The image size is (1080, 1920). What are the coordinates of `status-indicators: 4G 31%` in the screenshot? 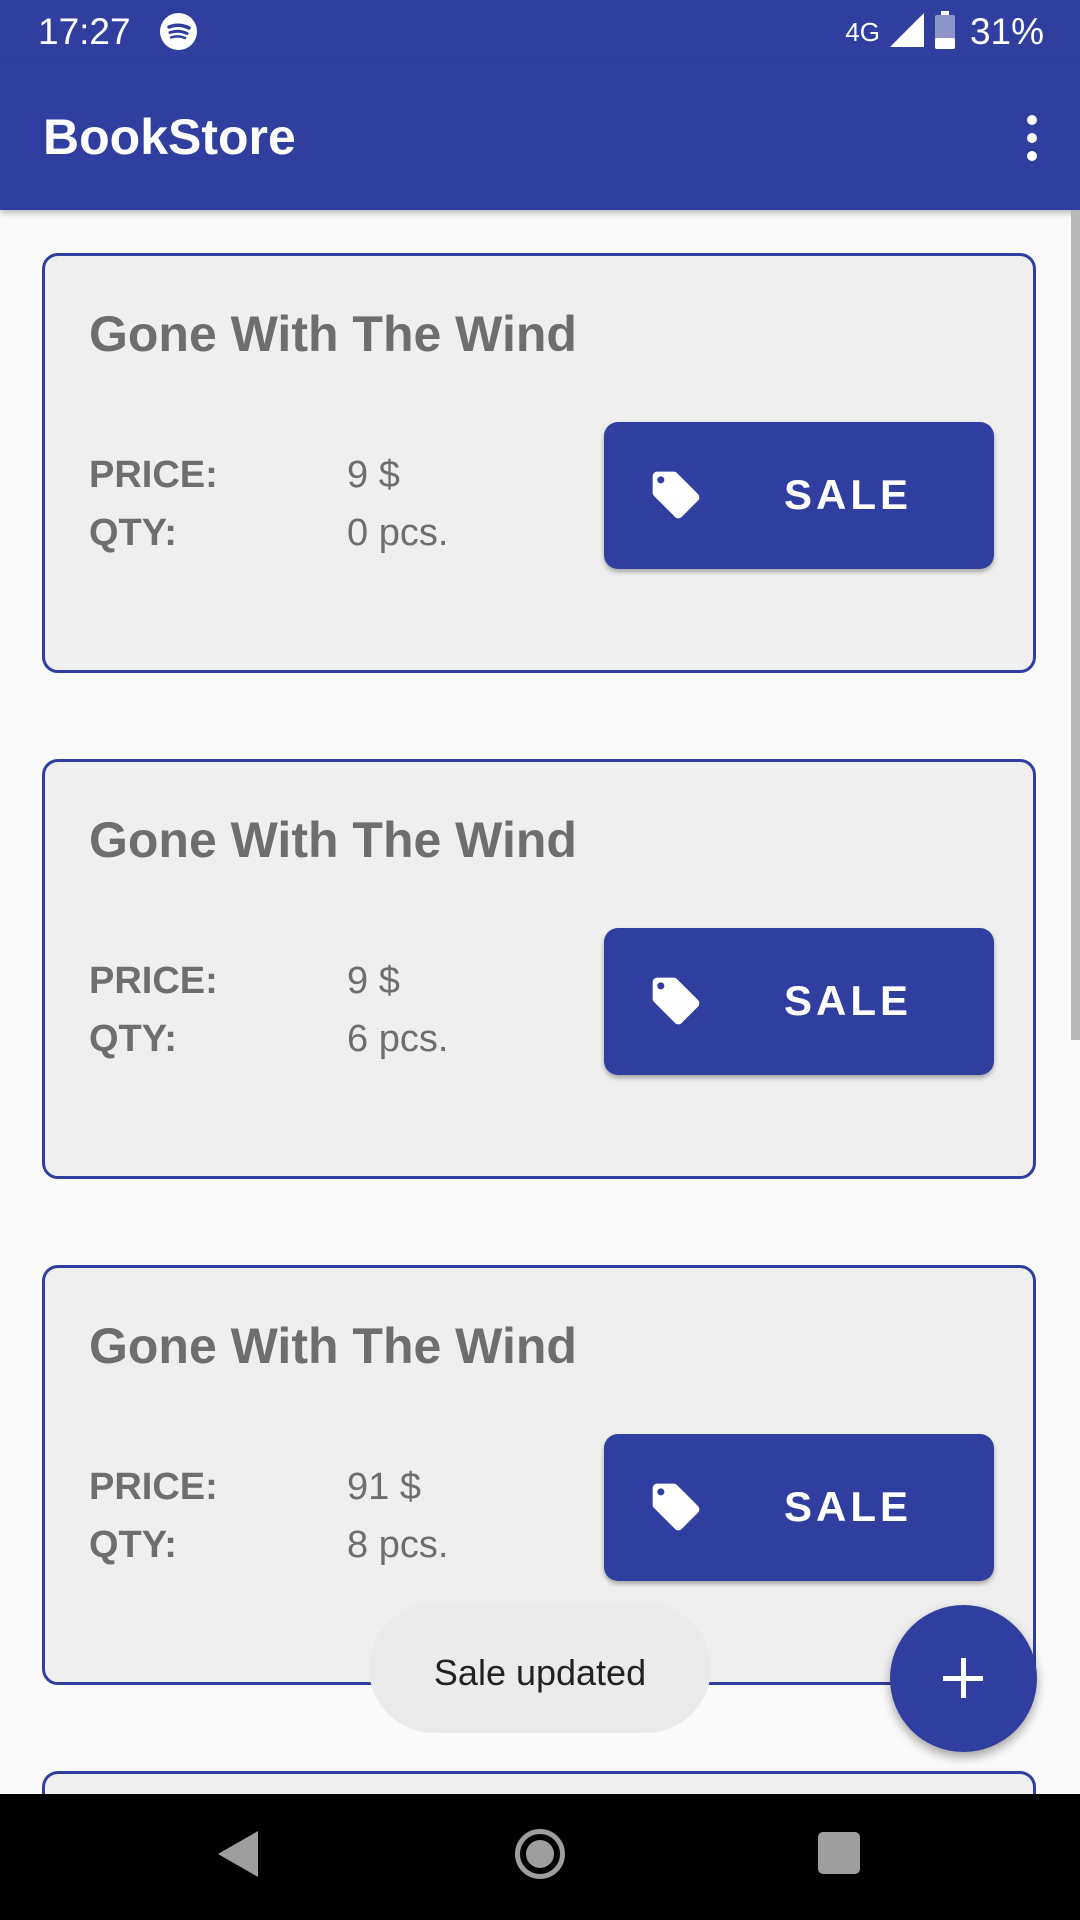 It's located at (944, 32).